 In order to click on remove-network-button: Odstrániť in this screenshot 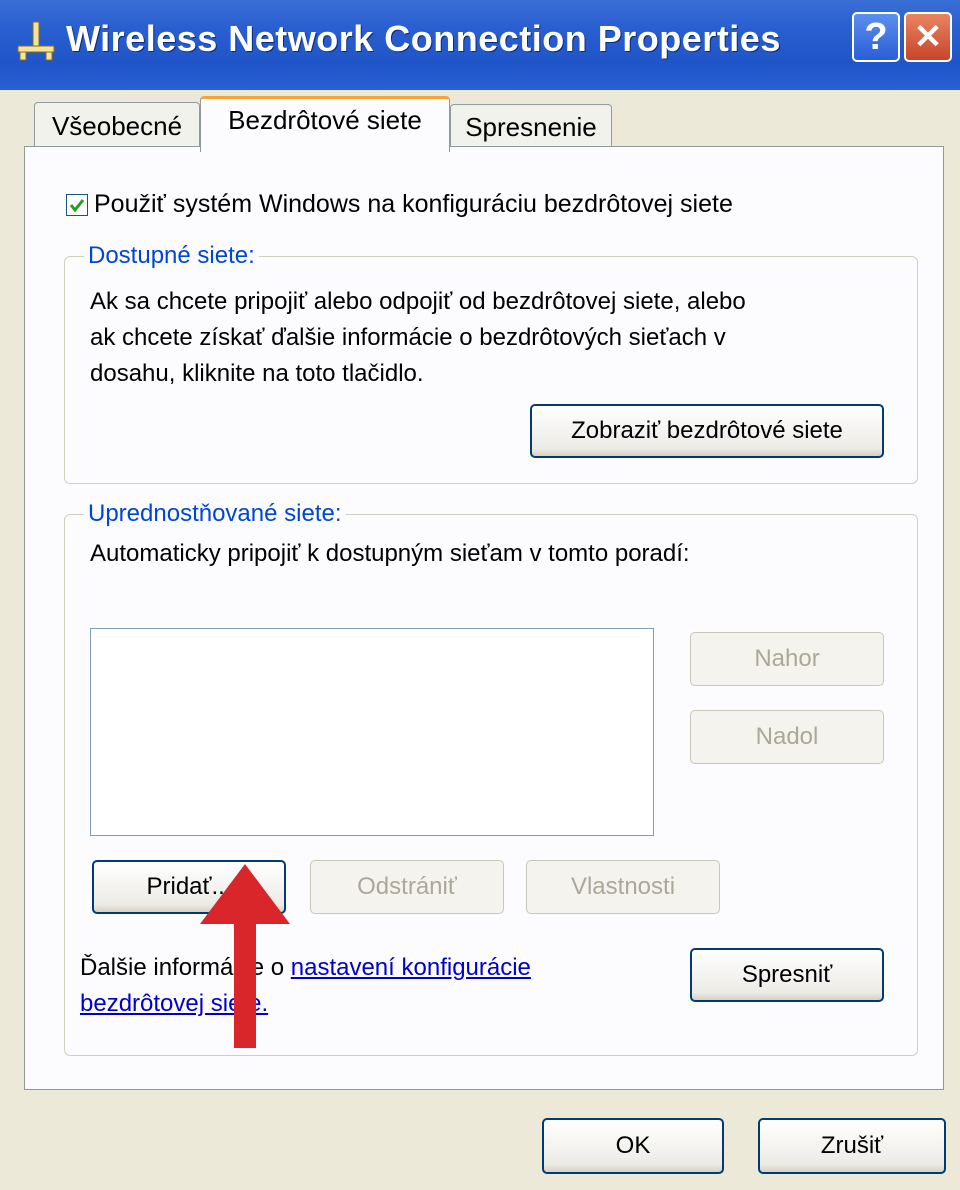, I will do `click(407, 887)`.